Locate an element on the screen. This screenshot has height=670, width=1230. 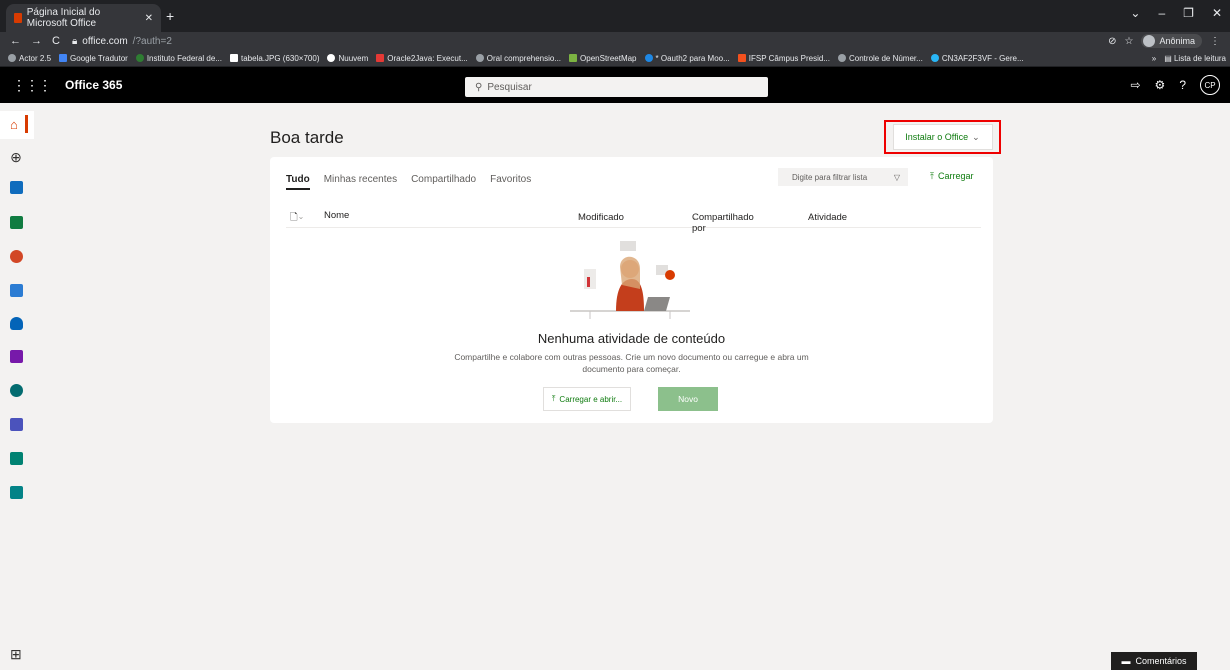
search-placeholder: Pesquisar is located at coordinates (509, 87).